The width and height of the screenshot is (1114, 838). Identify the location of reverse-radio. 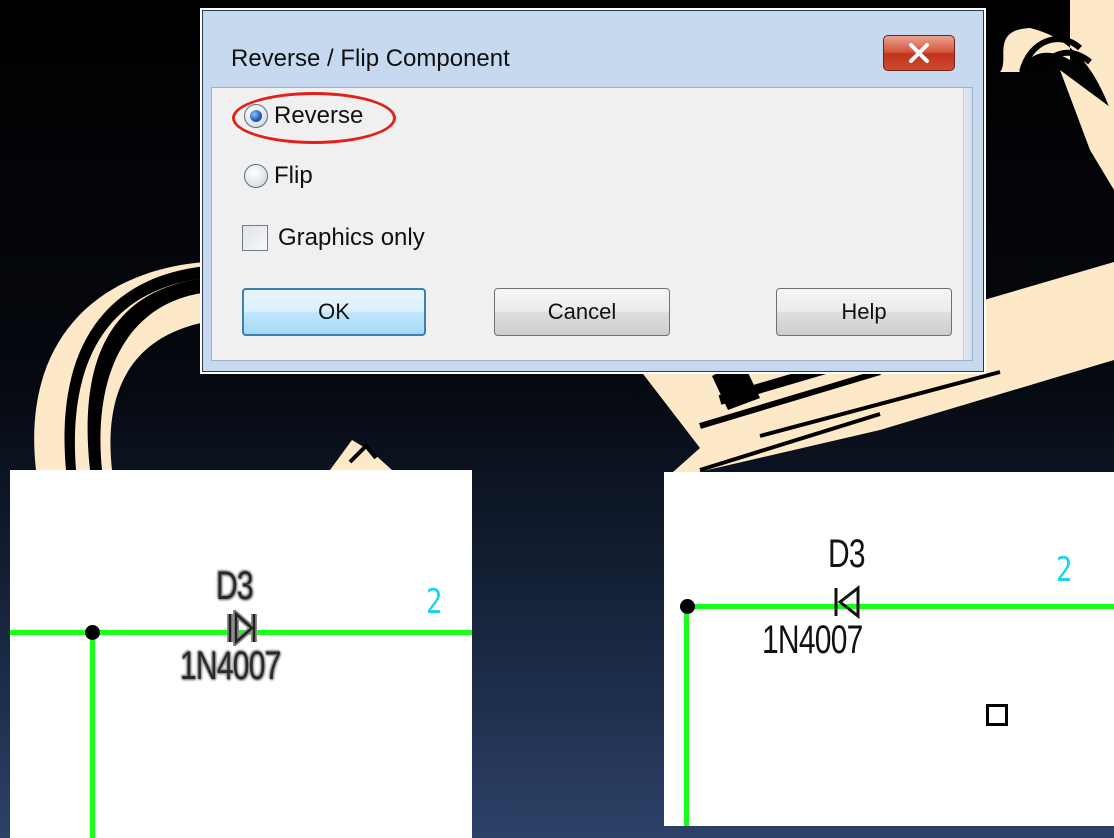
(256, 116).